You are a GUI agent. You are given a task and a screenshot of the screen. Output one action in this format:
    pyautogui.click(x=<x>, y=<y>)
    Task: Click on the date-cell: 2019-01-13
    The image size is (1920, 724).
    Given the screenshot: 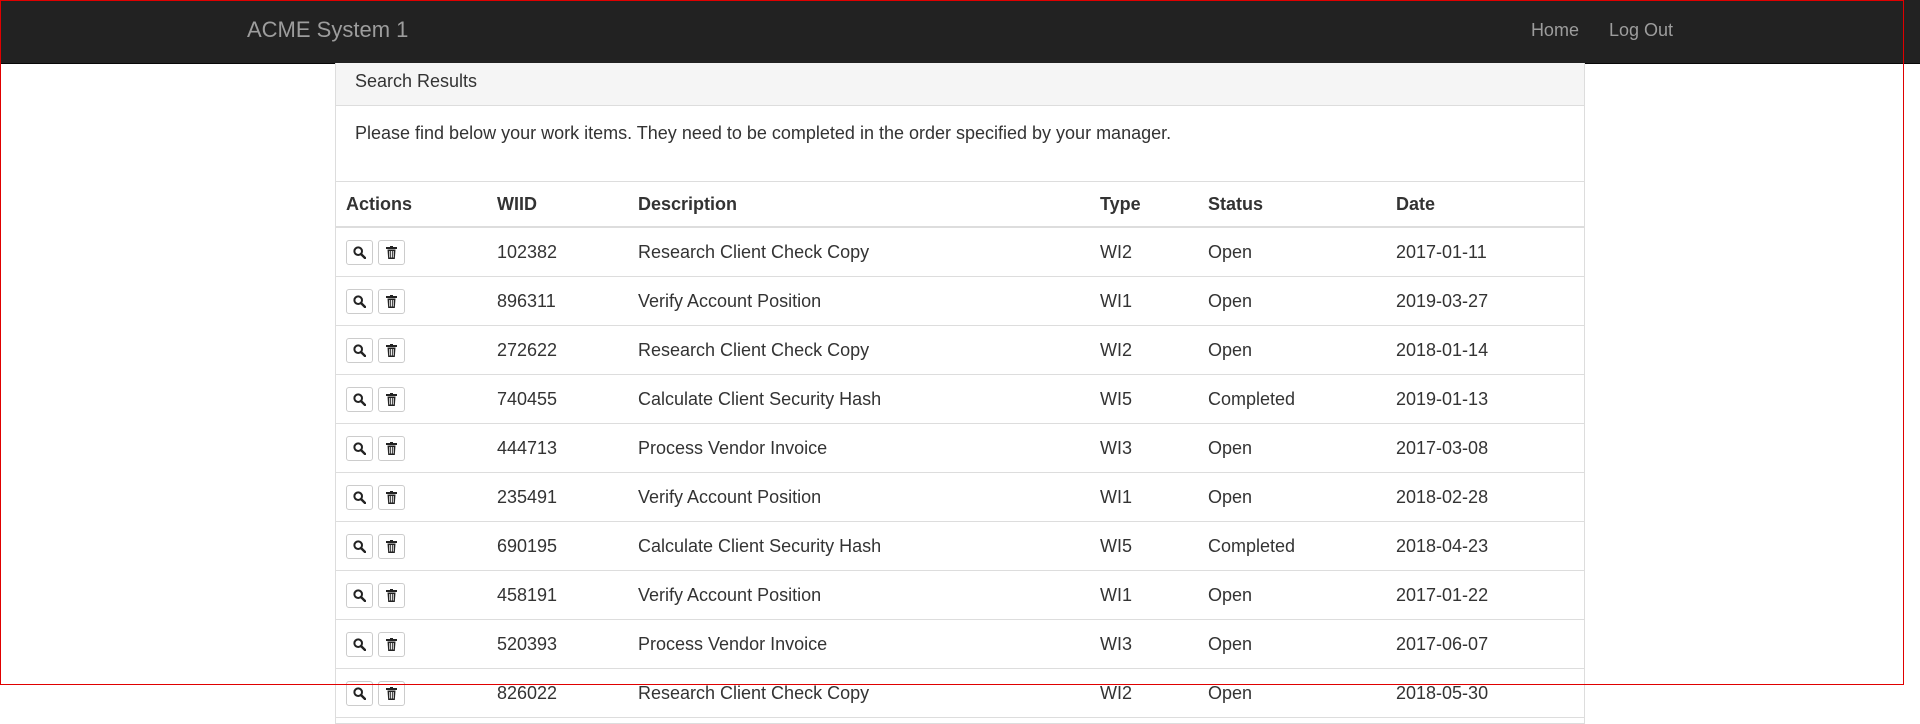 What is the action you would take?
    pyautogui.click(x=1485, y=399)
    